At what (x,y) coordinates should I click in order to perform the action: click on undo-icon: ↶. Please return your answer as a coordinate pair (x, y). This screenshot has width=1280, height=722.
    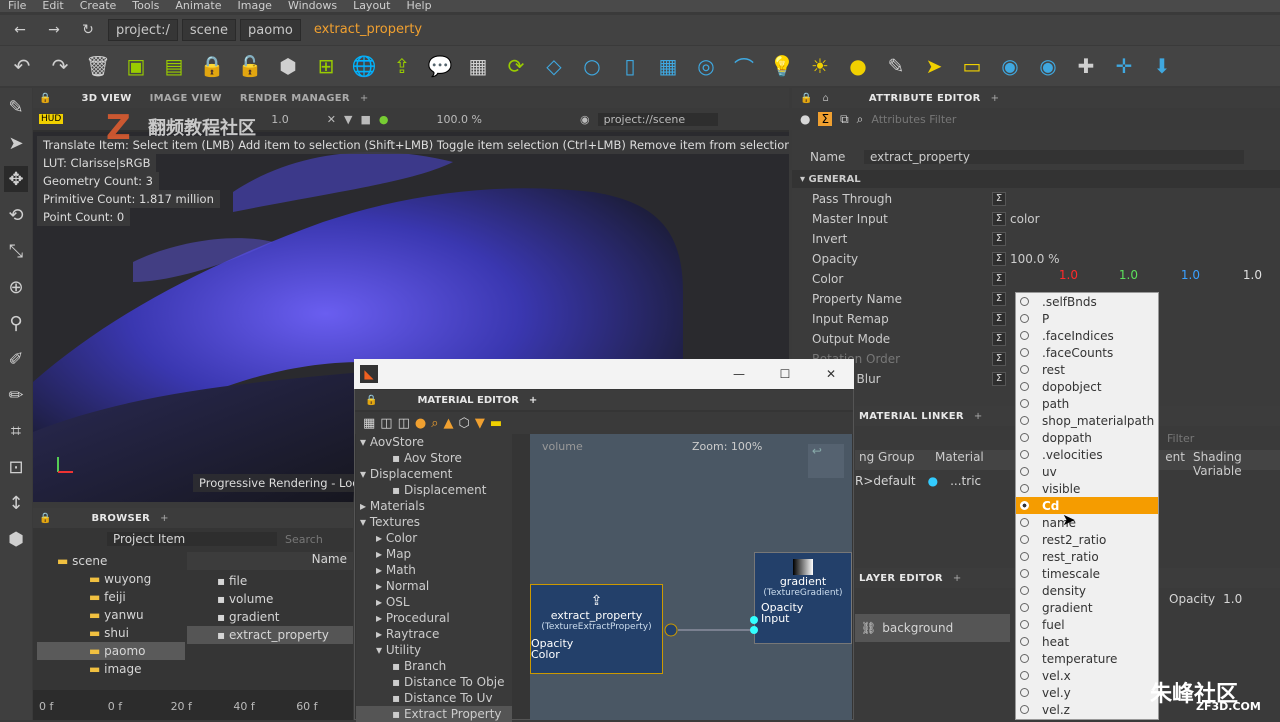
    Looking at the image, I should click on (22, 66).